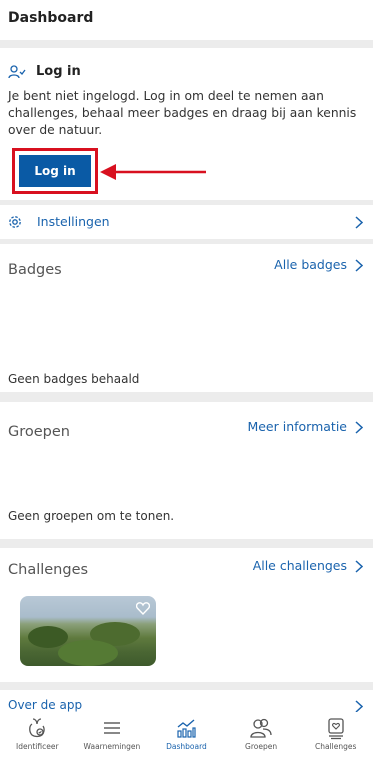 The width and height of the screenshot is (373, 758). I want to click on nav-identify: Identificeer, so click(37, 735).